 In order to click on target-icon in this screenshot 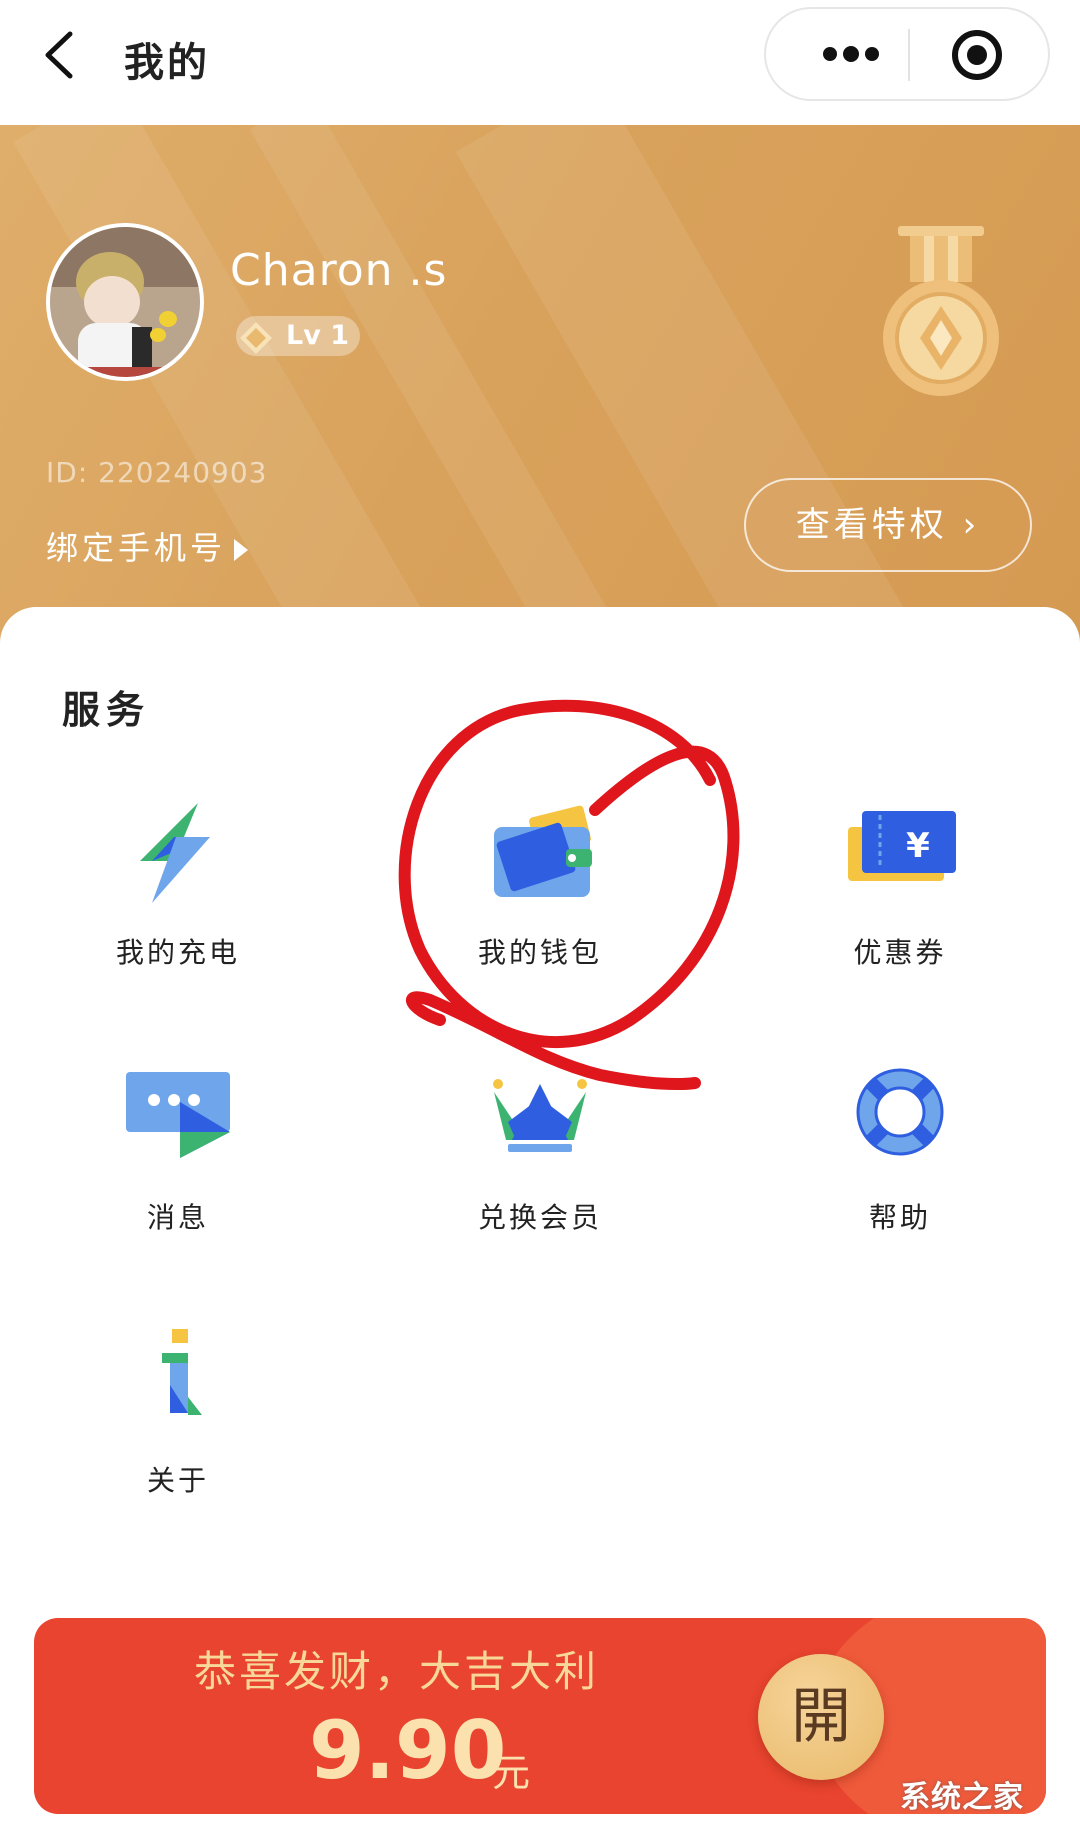, I will do `click(977, 55)`.